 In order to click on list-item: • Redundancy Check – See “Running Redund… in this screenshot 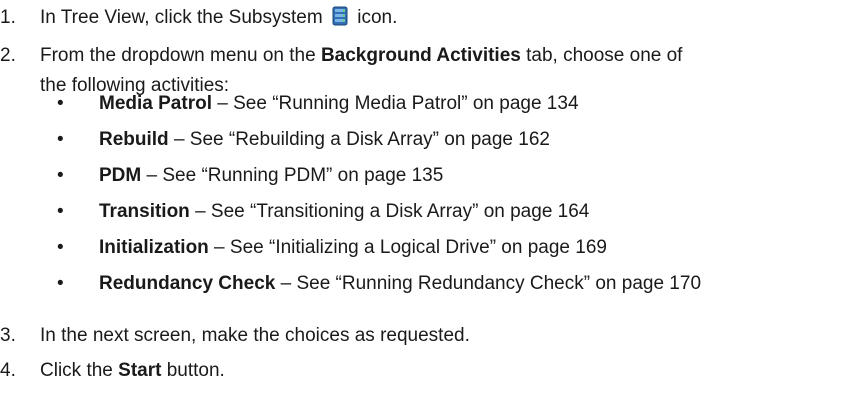, I will do `click(434, 284)`.